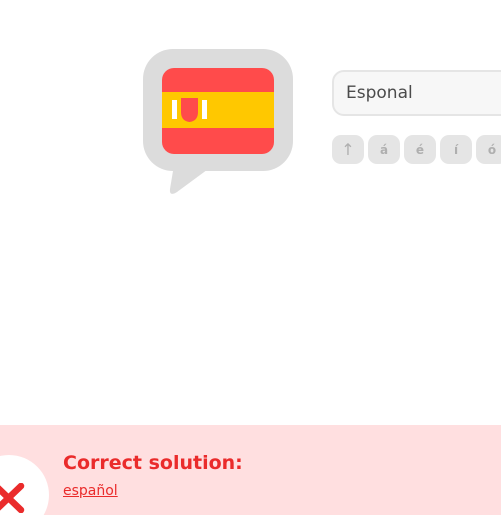 This screenshot has height=515, width=501. Describe the element at coordinates (384, 149) in the screenshot. I see `char-key-a-acute: á` at that location.